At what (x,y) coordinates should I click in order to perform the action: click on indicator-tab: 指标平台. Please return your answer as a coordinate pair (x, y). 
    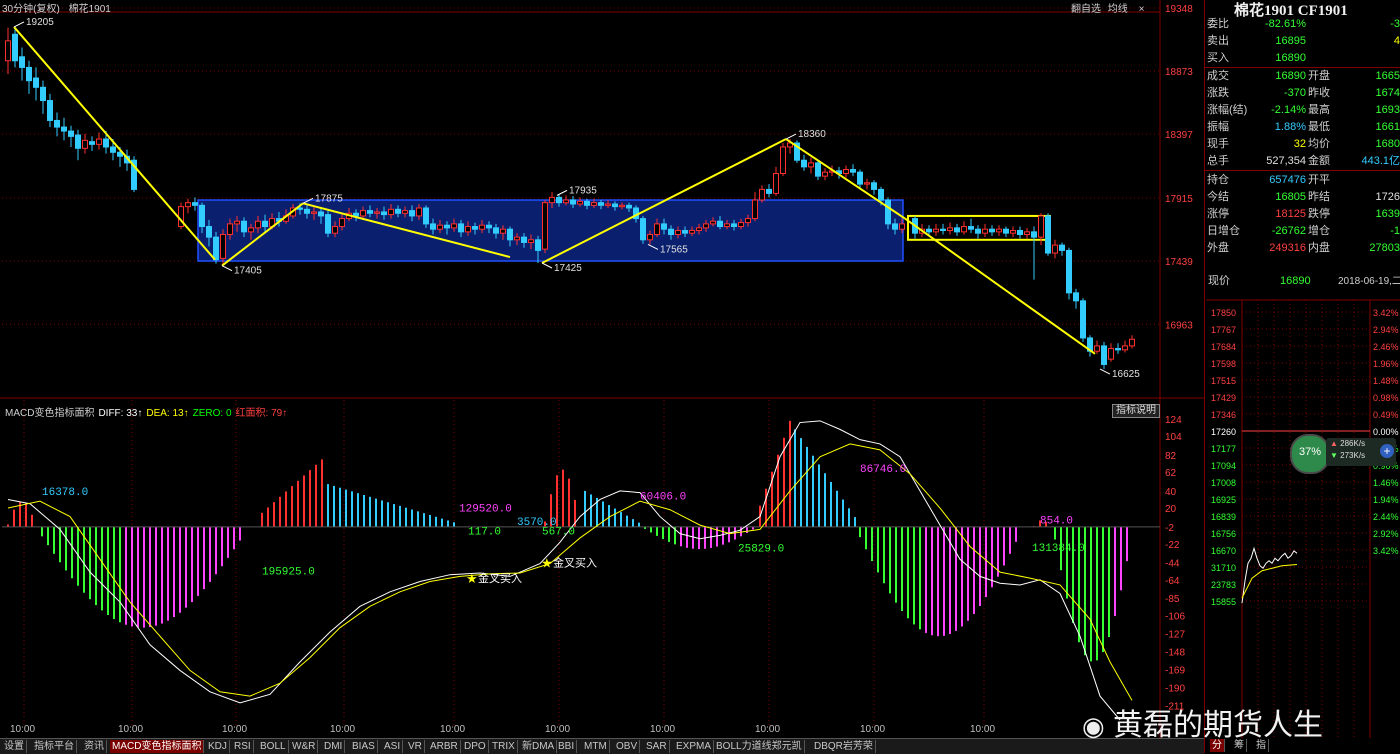
    Looking at the image, I should click on (54, 746).